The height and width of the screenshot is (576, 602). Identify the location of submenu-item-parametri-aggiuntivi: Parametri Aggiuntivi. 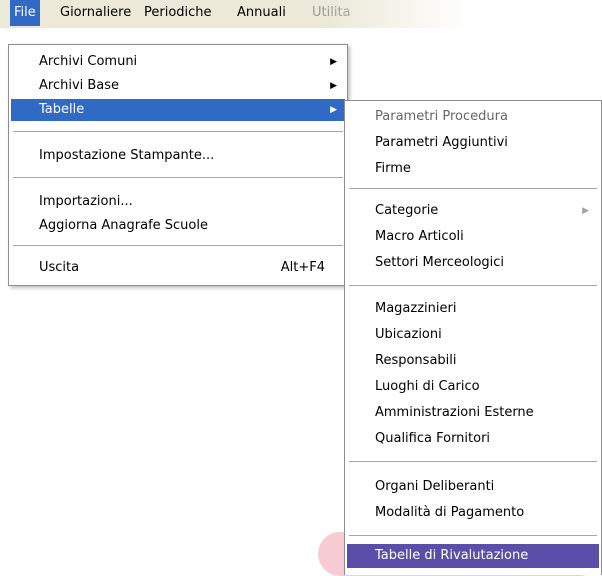
(473, 143).